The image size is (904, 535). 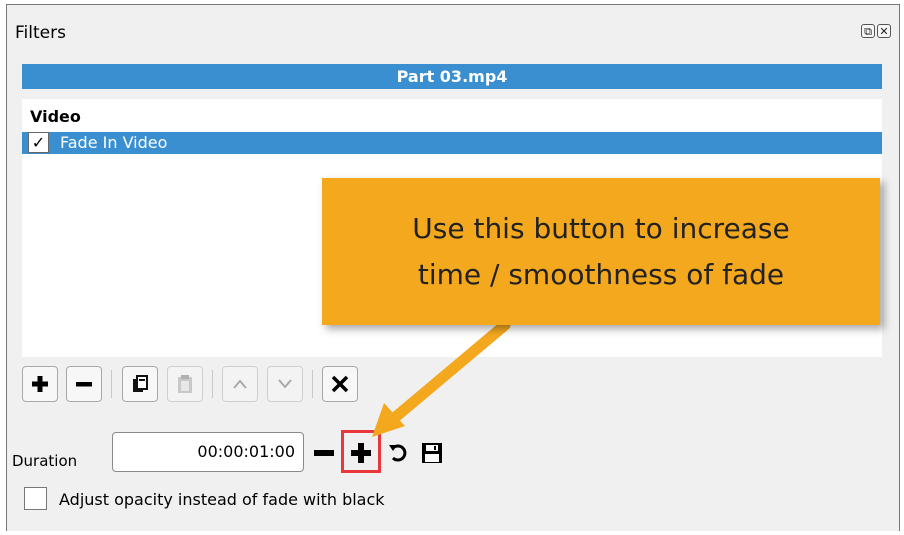 I want to click on highlight-box, so click(x=361, y=451).